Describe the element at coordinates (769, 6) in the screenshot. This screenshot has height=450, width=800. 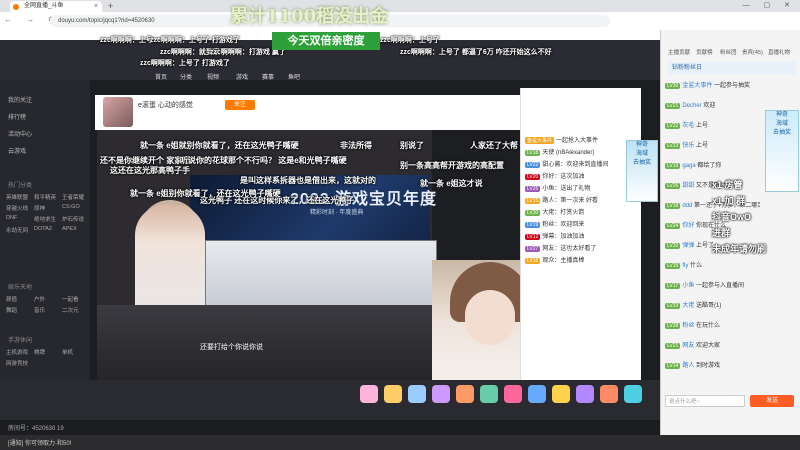
I see `window-controls: — ▢ ✕` at that location.